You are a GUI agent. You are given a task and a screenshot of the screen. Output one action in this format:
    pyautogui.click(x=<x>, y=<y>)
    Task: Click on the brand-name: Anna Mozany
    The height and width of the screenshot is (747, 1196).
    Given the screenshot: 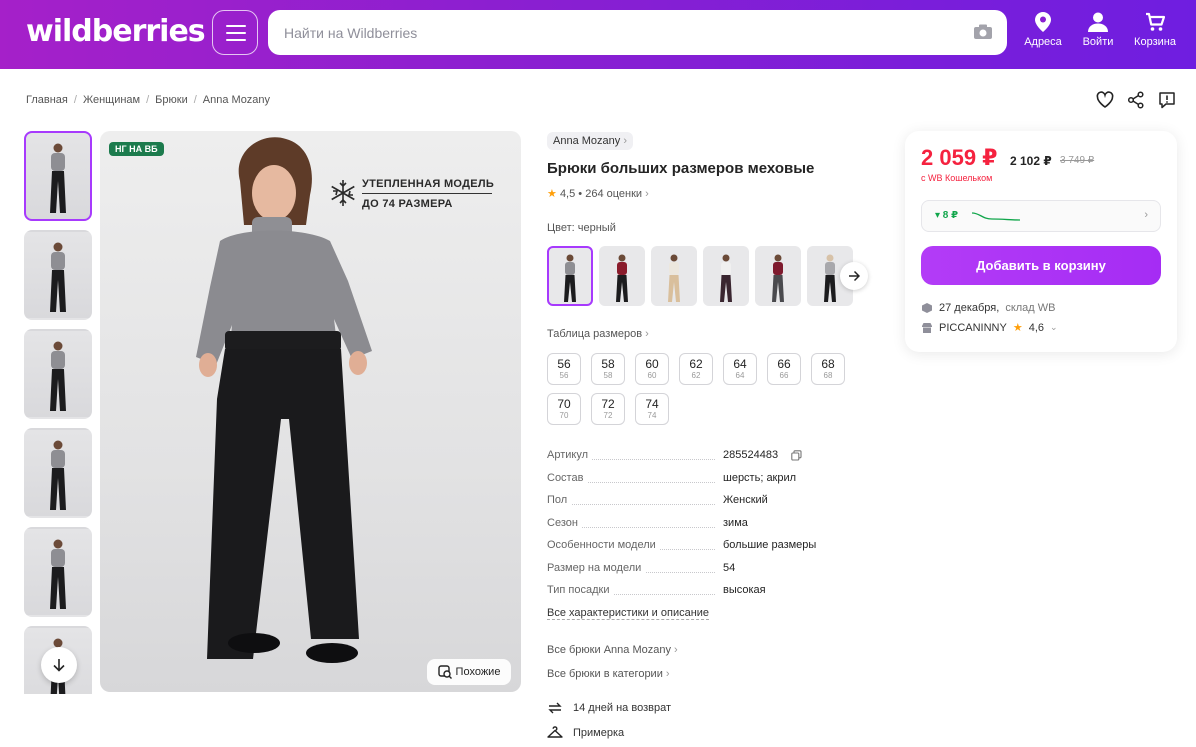 What is the action you would take?
    pyautogui.click(x=587, y=141)
    